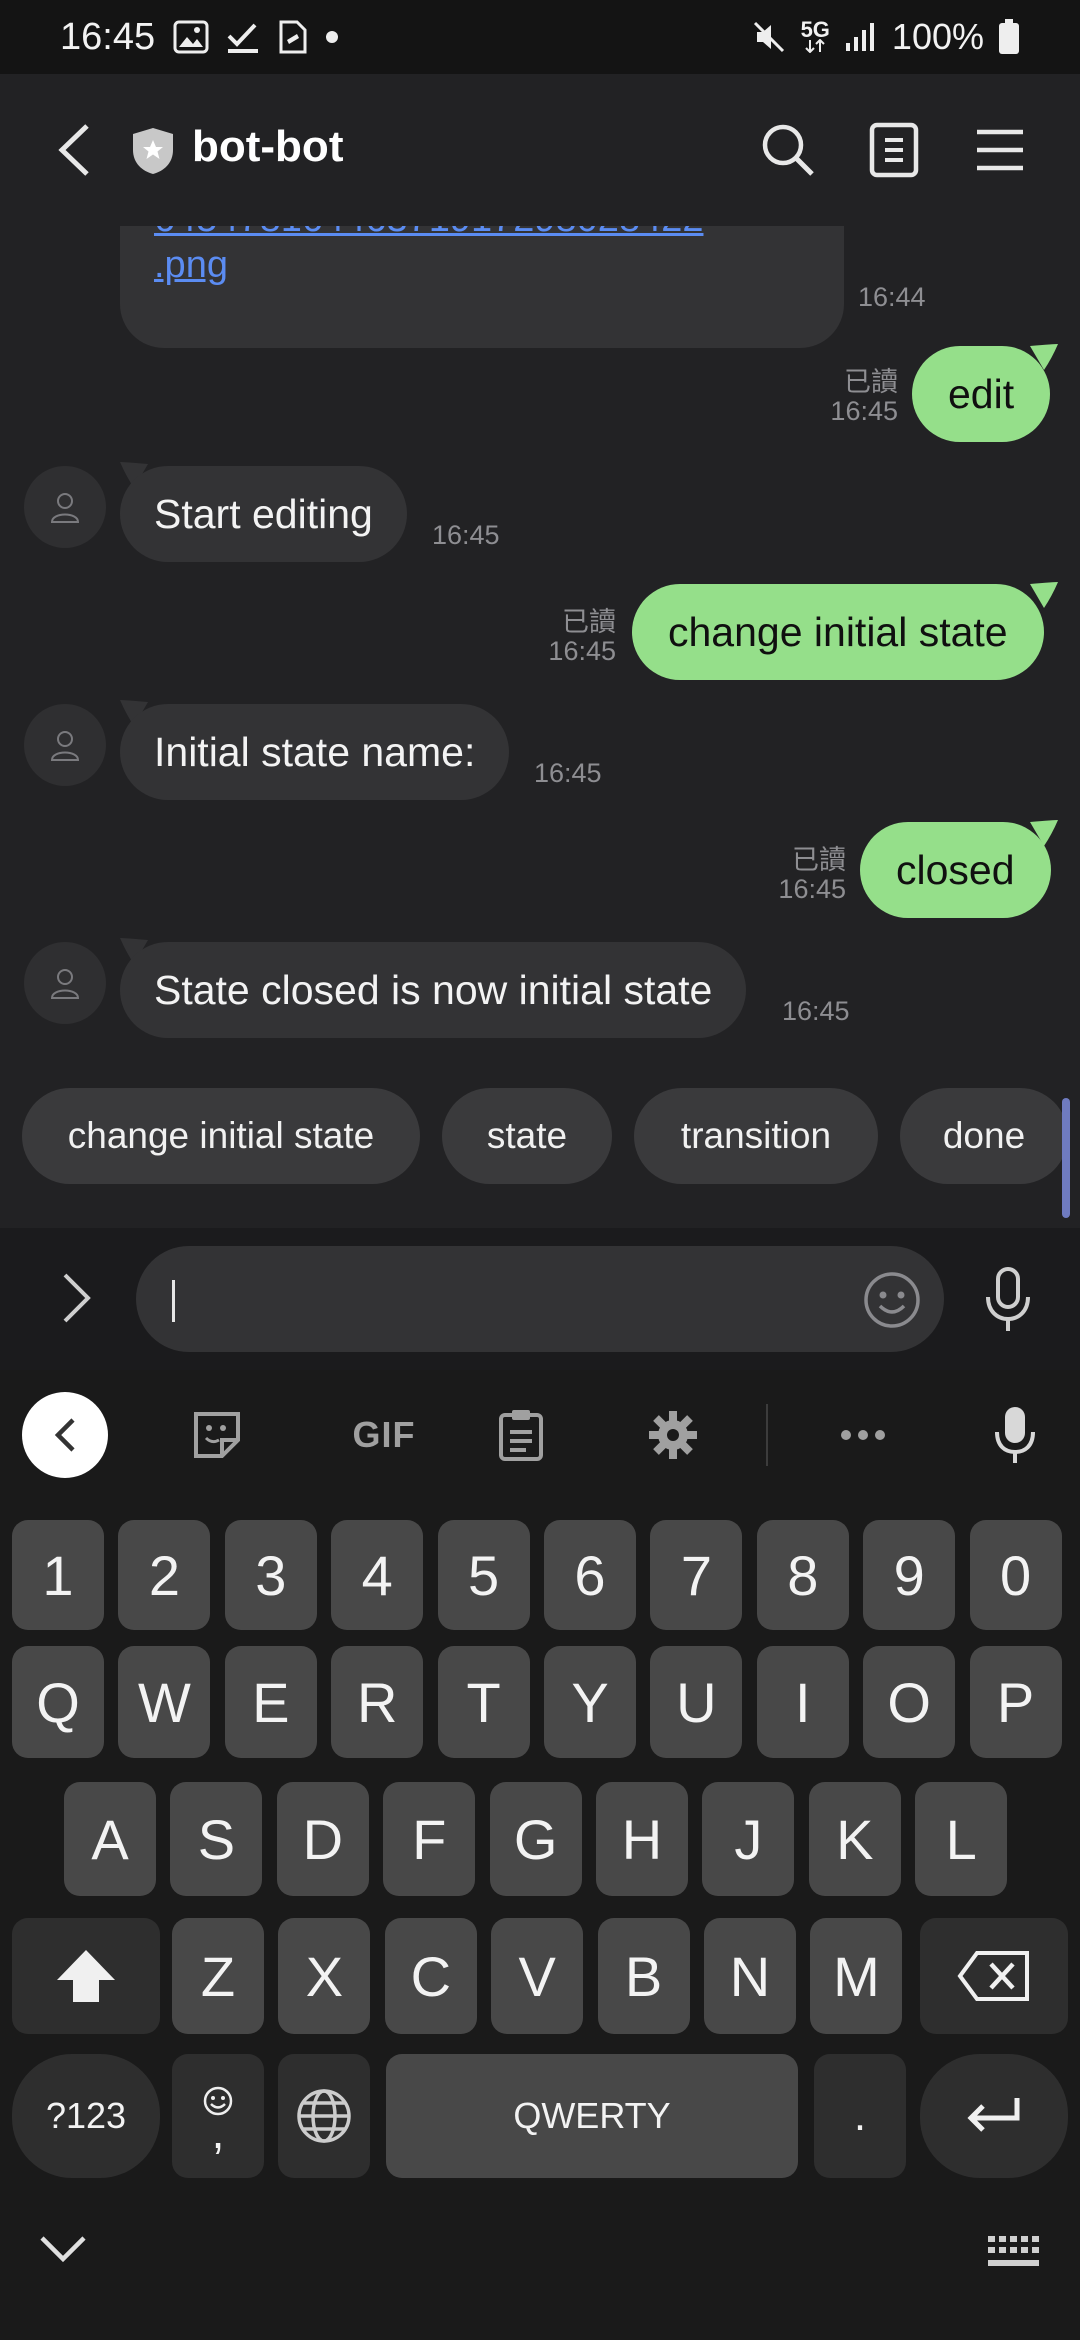 This screenshot has width=1080, height=2340. I want to click on incoming-message: Start editing, so click(263, 514).